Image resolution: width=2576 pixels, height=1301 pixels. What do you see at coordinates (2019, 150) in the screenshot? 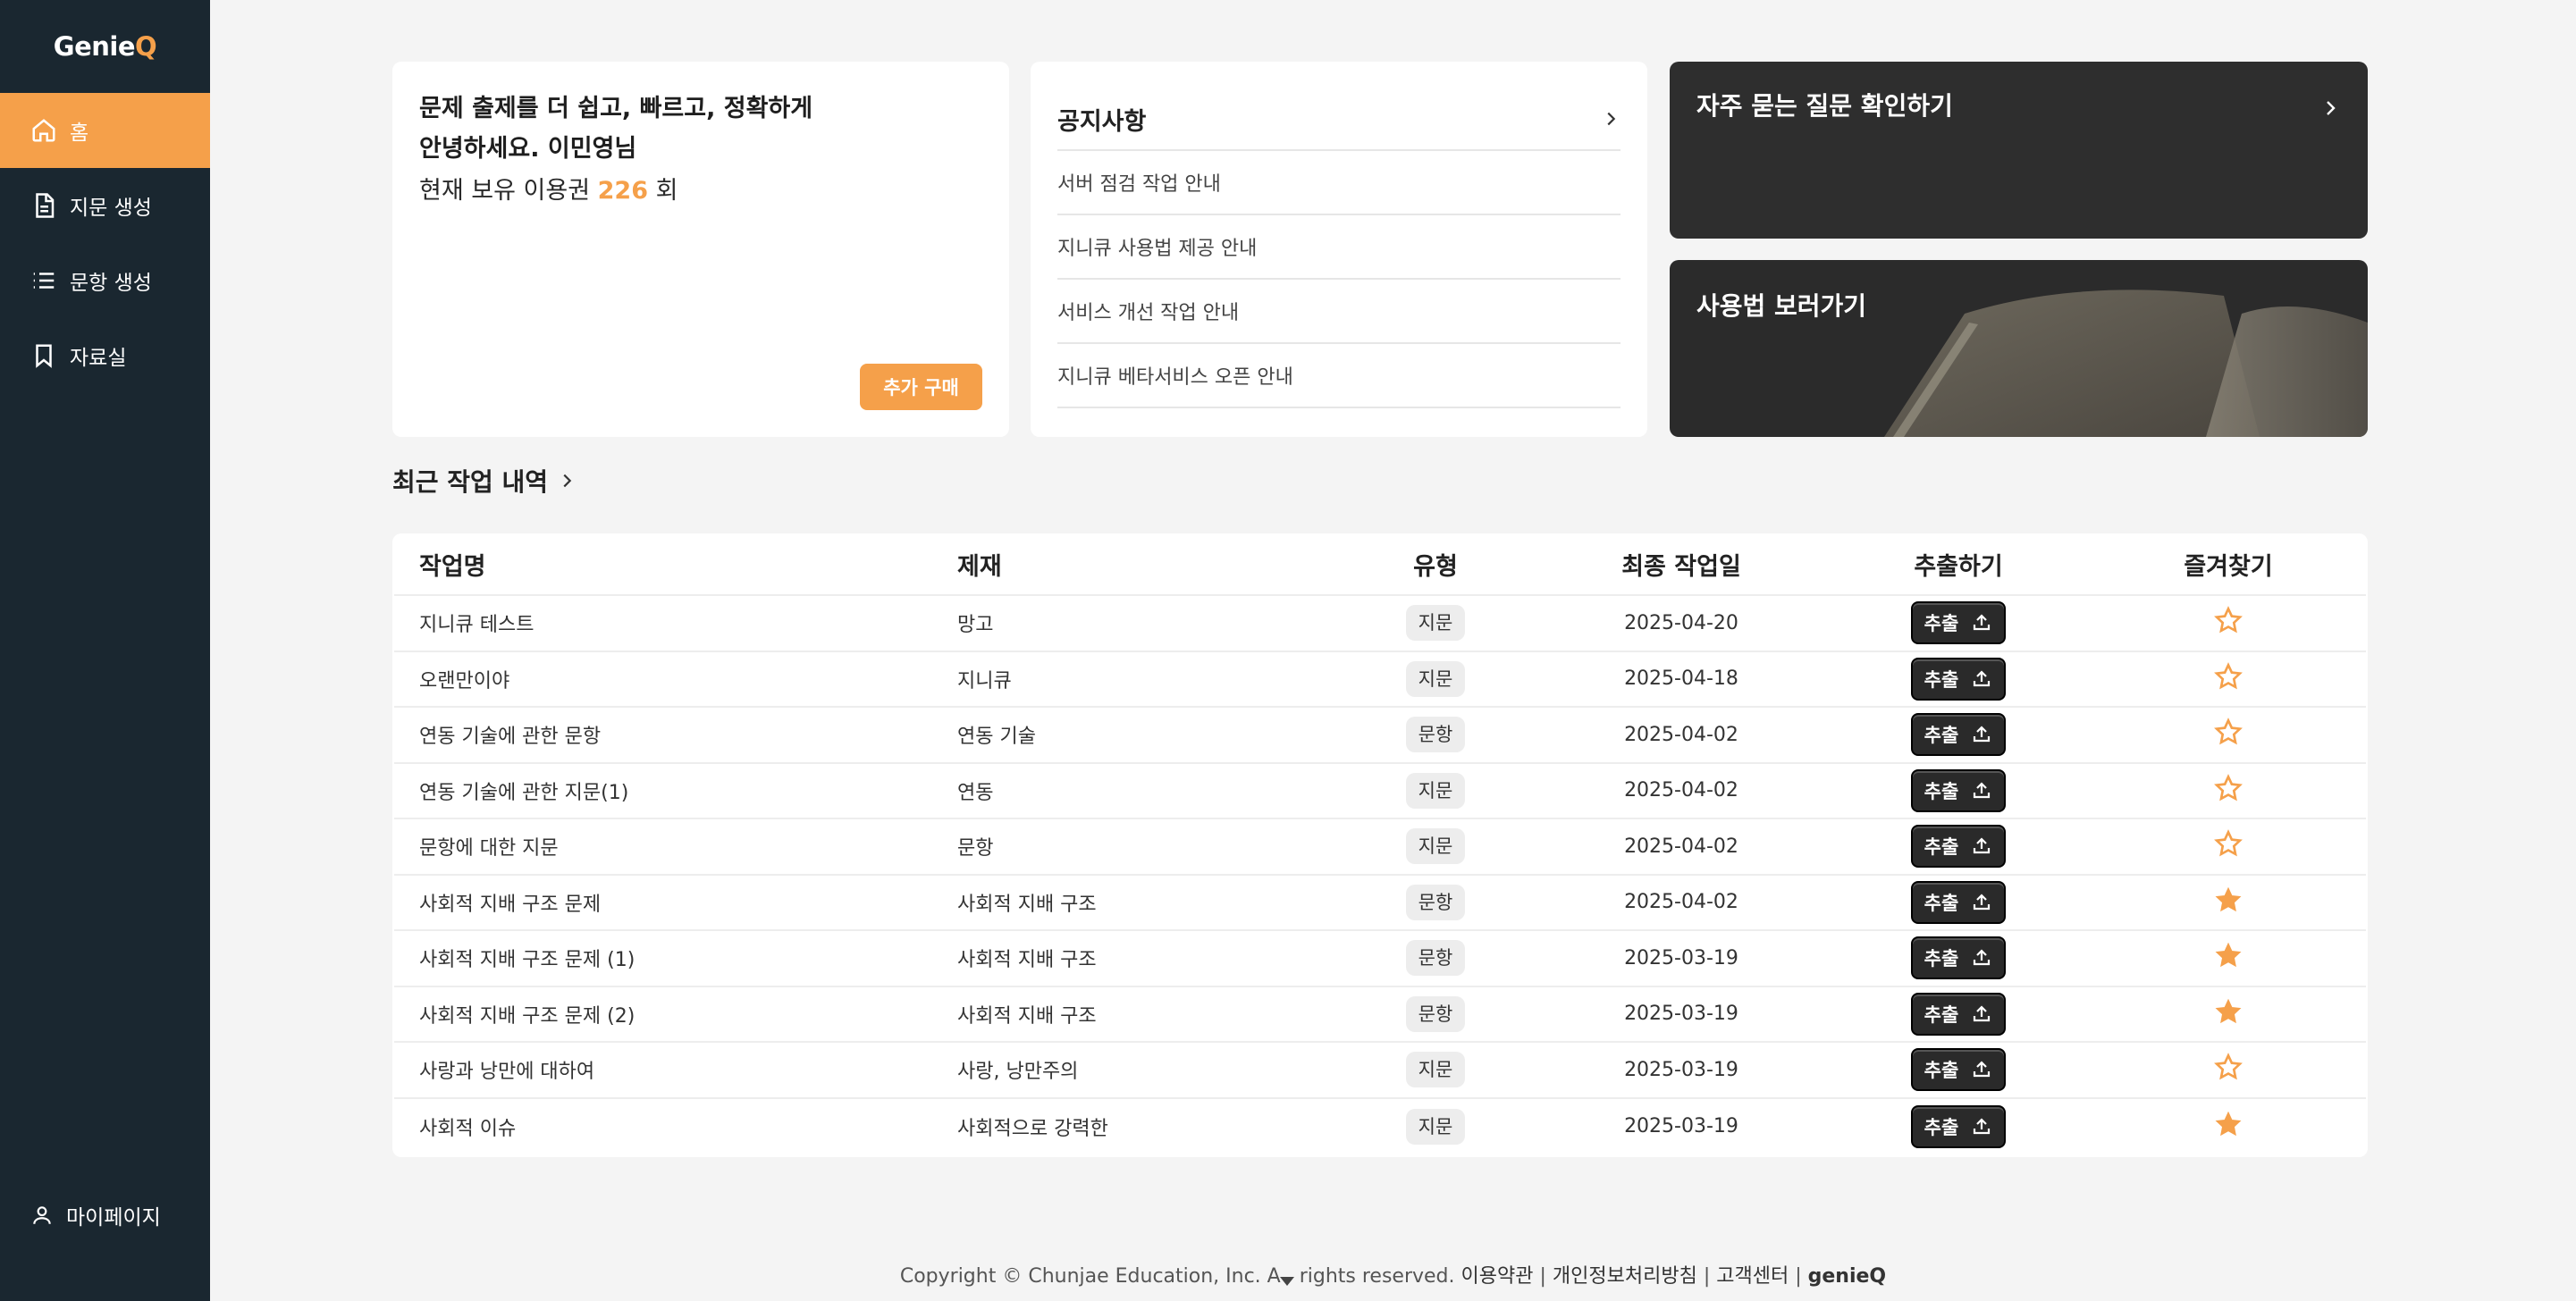
I see `faq-card: 자주 묻는 질문 확인하기` at bounding box center [2019, 150].